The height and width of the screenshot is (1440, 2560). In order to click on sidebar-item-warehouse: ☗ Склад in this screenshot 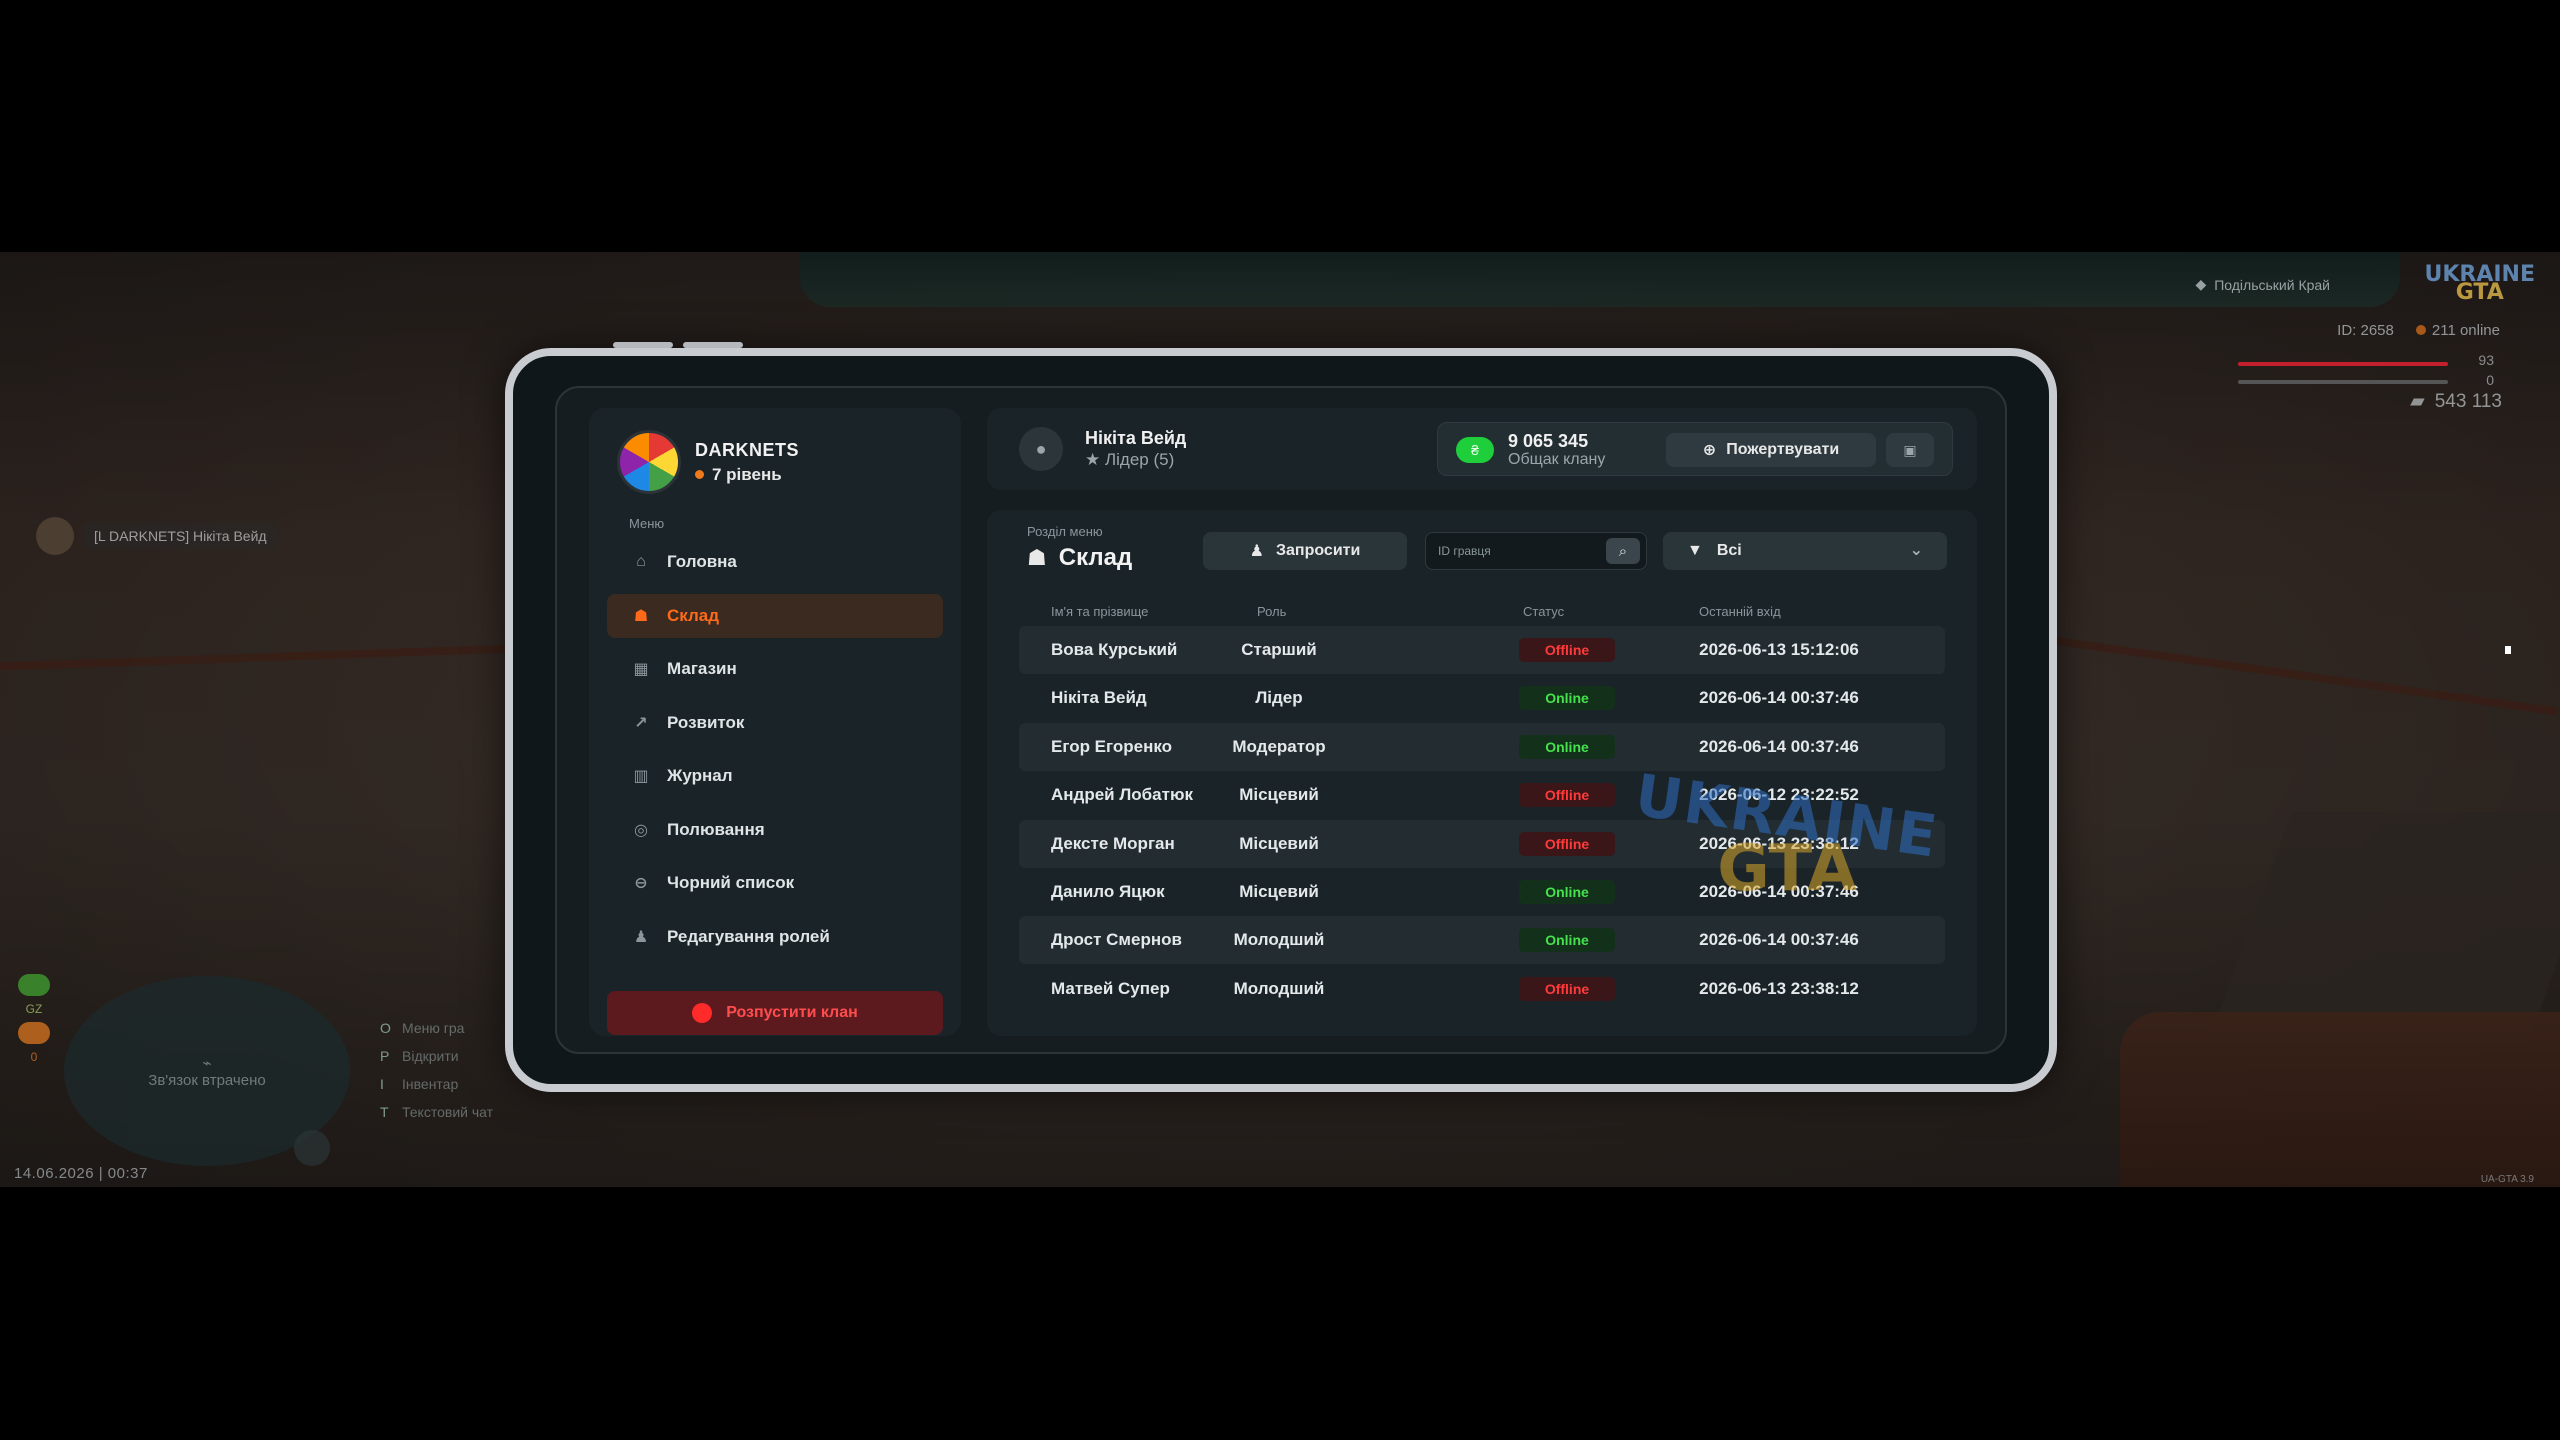, I will do `click(775, 615)`.